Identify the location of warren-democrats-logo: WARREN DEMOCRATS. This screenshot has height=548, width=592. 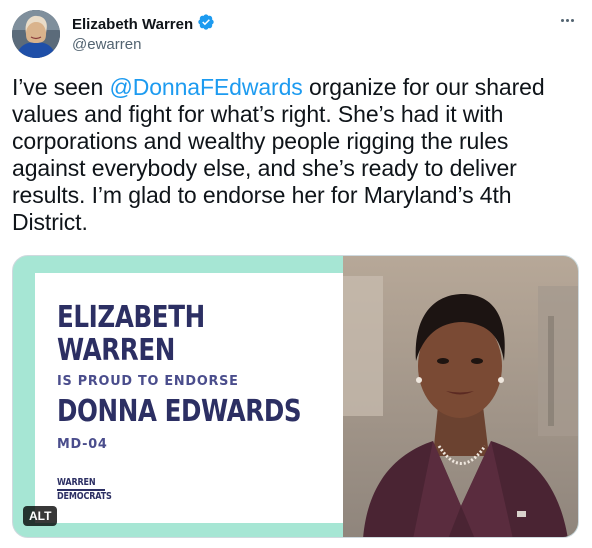
(89, 490).